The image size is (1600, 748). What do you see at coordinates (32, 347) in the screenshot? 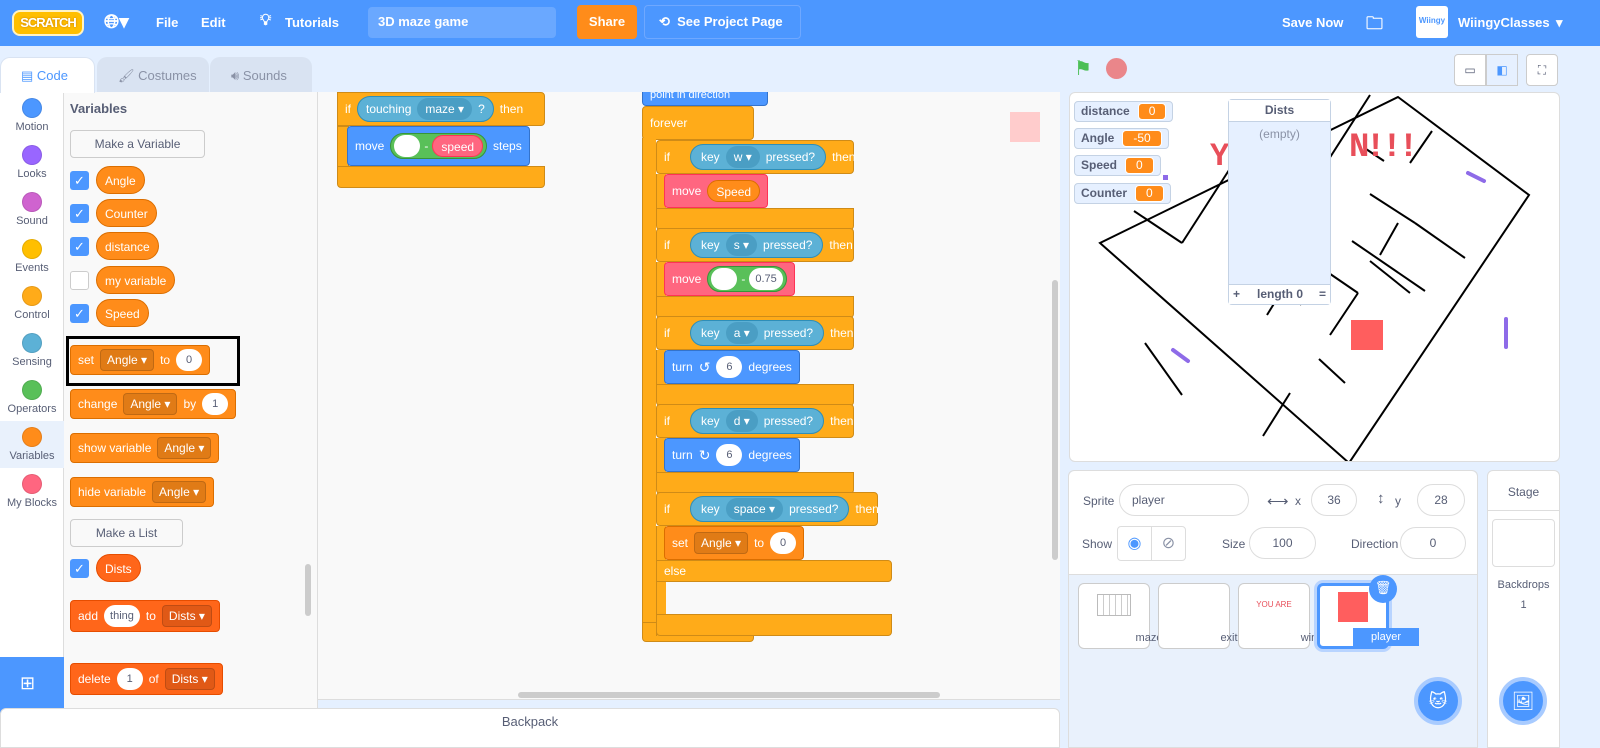
I see `category-sensing: Sensing` at bounding box center [32, 347].